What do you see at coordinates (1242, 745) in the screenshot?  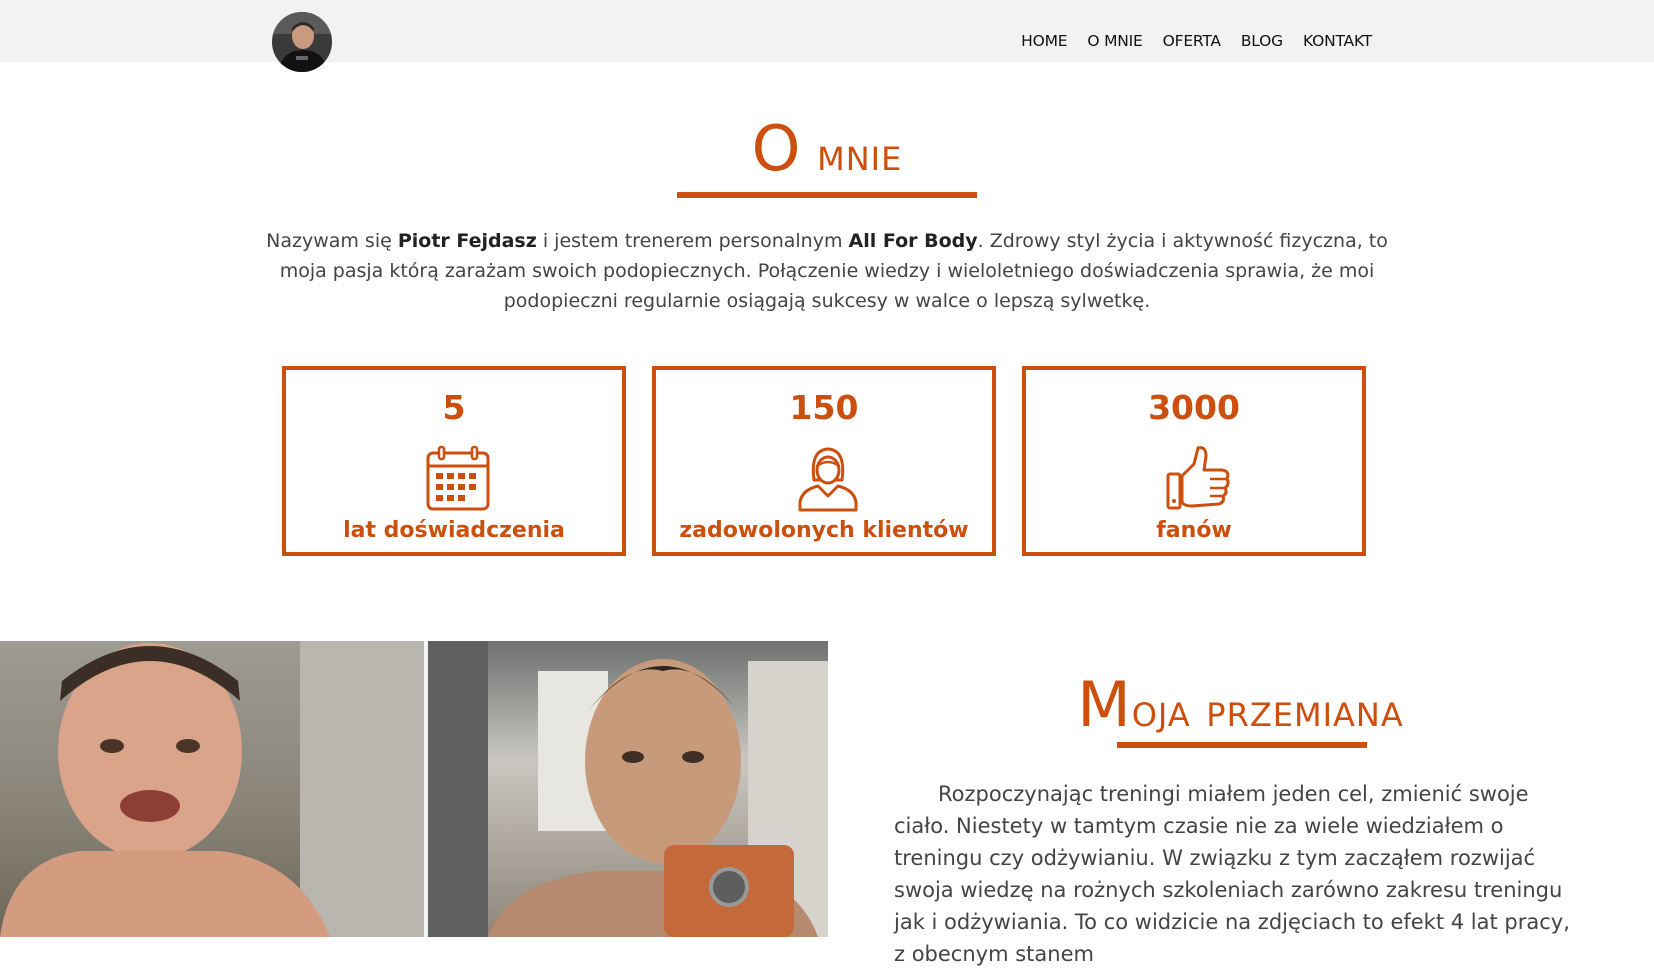 I see `transformation-title-underline` at bounding box center [1242, 745].